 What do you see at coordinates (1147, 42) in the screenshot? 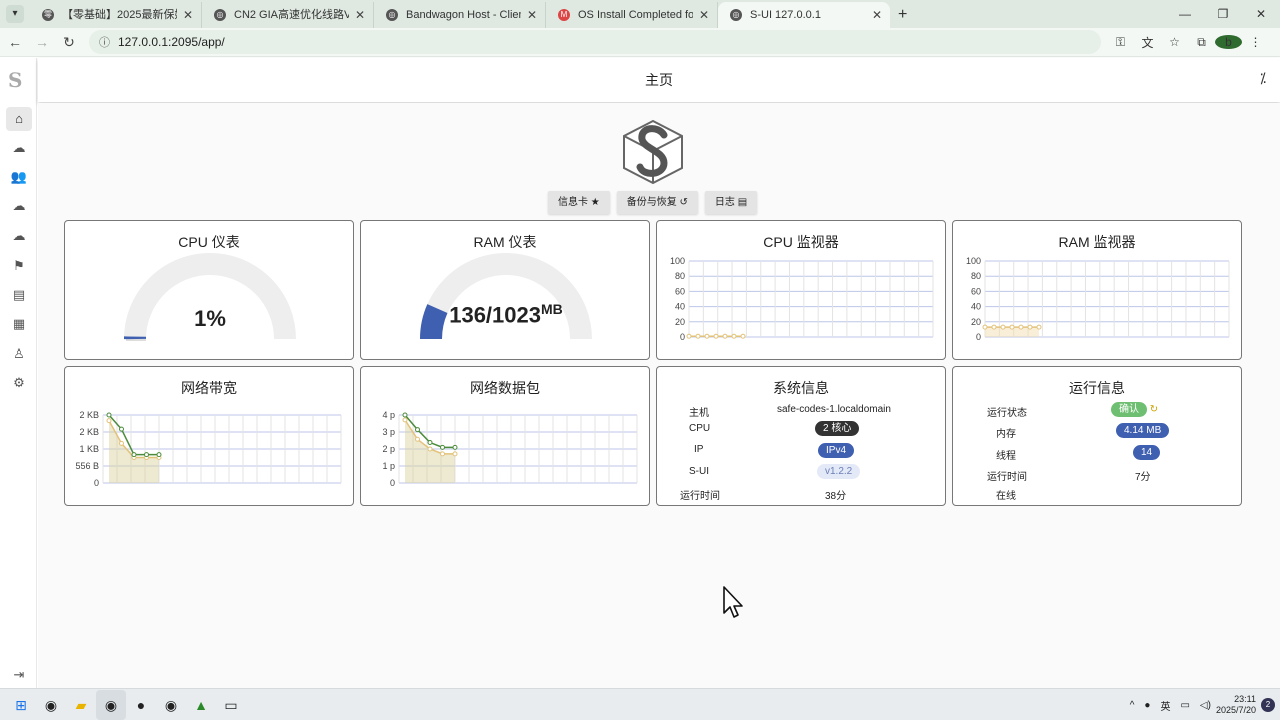
I see `translate-icon: 文` at bounding box center [1147, 42].